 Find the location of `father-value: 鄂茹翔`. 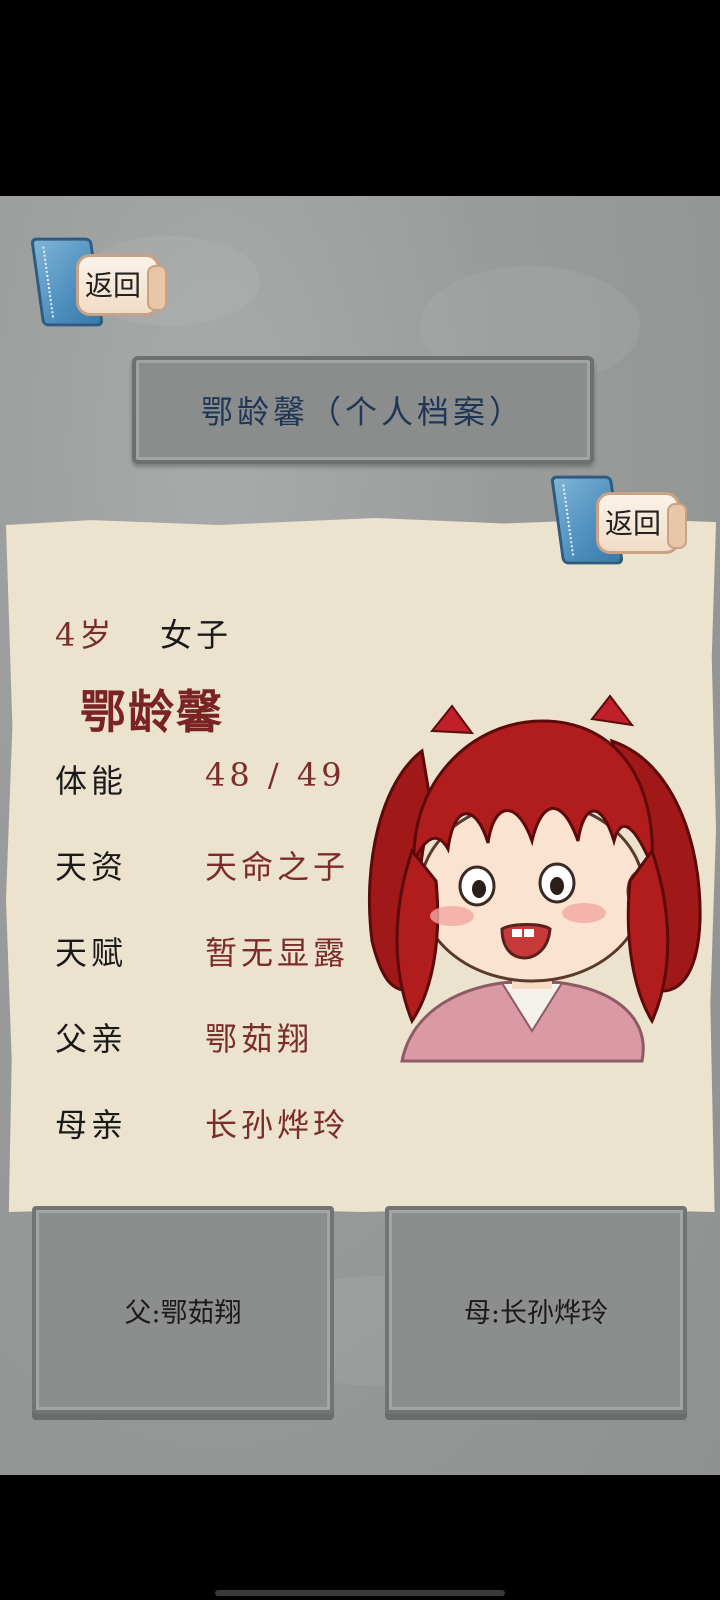

father-value: 鄂茹翔 is located at coordinates (259, 1039).